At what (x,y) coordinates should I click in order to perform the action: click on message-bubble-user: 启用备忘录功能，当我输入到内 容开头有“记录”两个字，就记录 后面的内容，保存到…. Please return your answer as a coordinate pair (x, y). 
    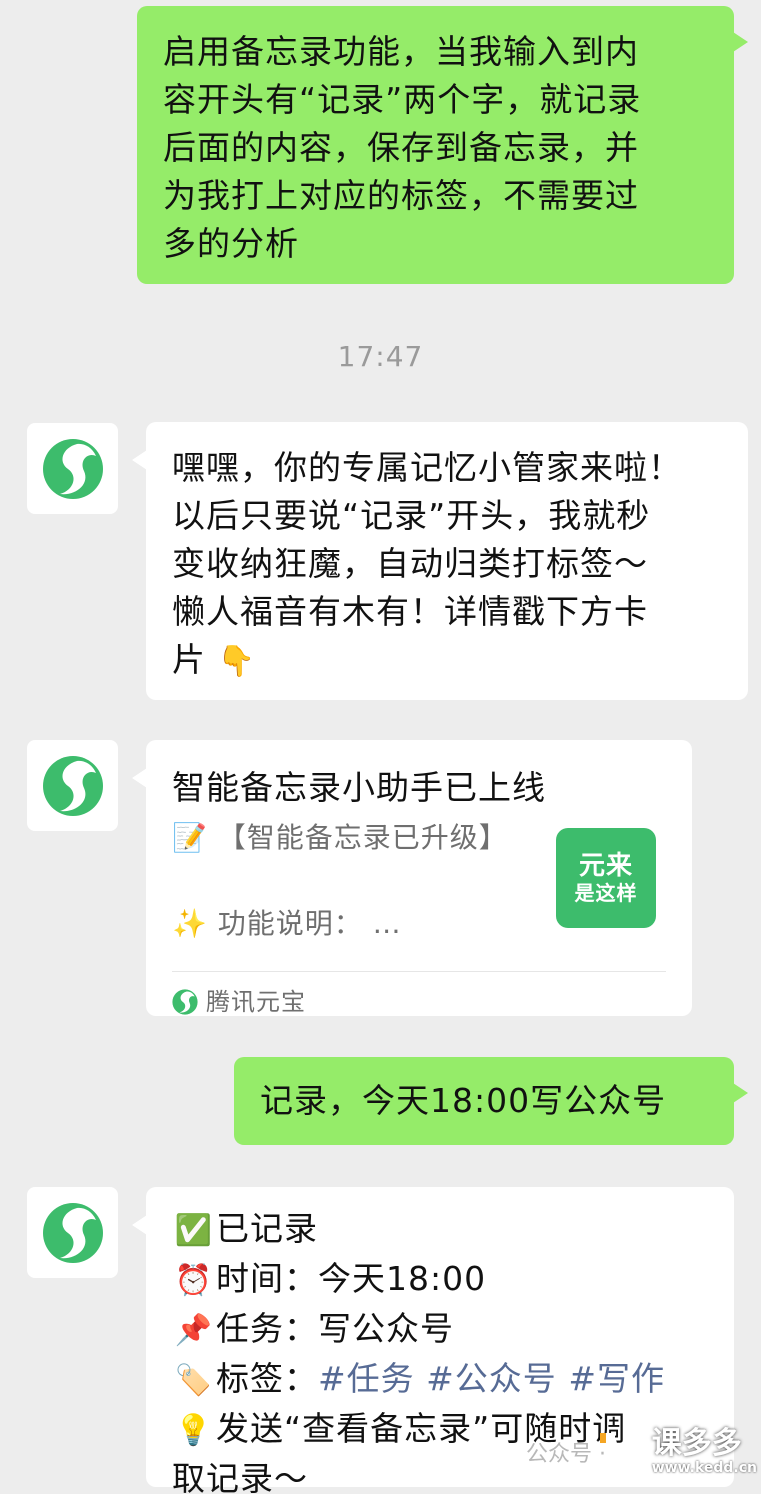
    Looking at the image, I should click on (442, 145).